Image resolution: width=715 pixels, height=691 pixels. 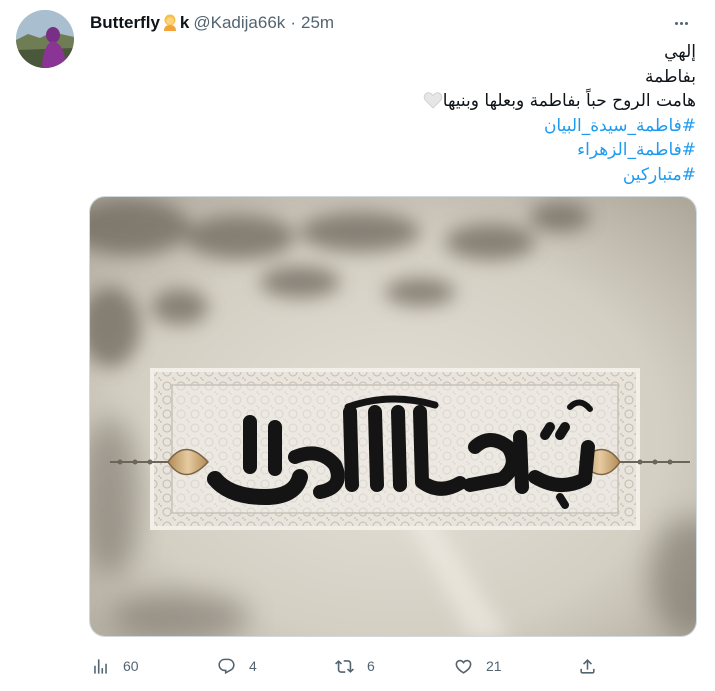 I want to click on retweet-count: 6, so click(x=371, y=666).